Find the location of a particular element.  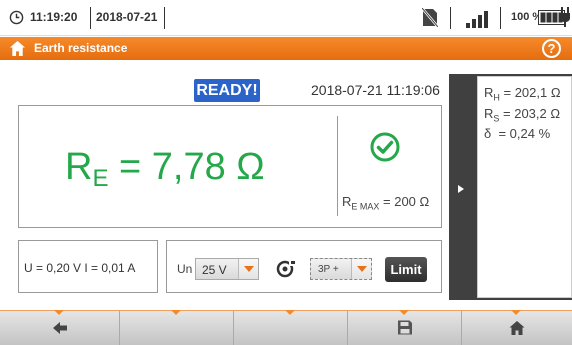

status-bar: 11:19:20 2018-07-21 100 % is located at coordinates (286, 18).